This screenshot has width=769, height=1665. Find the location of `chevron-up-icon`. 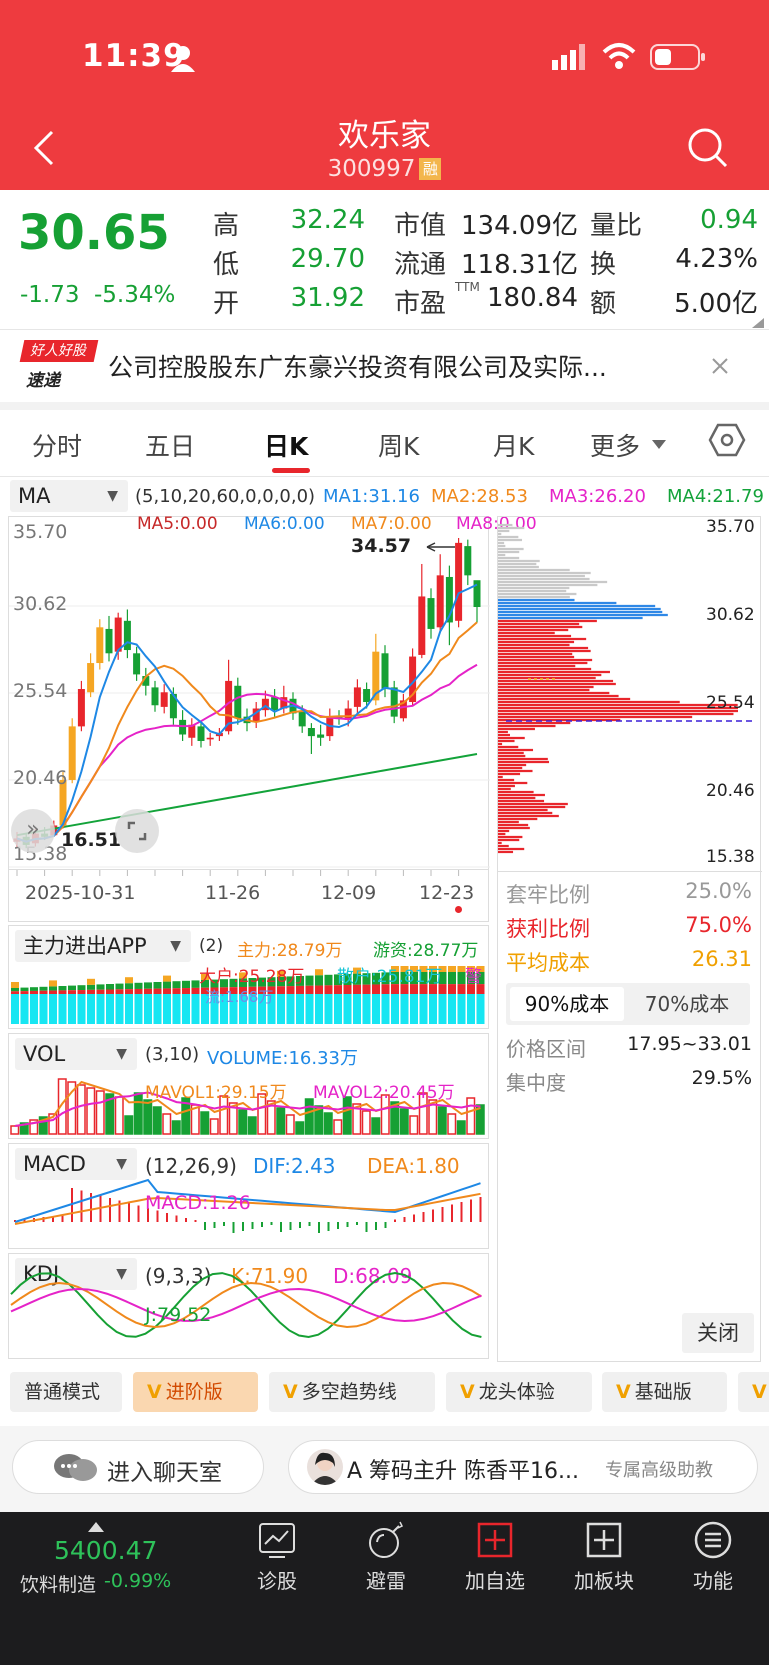

chevron-up-icon is located at coordinates (96, 1527).